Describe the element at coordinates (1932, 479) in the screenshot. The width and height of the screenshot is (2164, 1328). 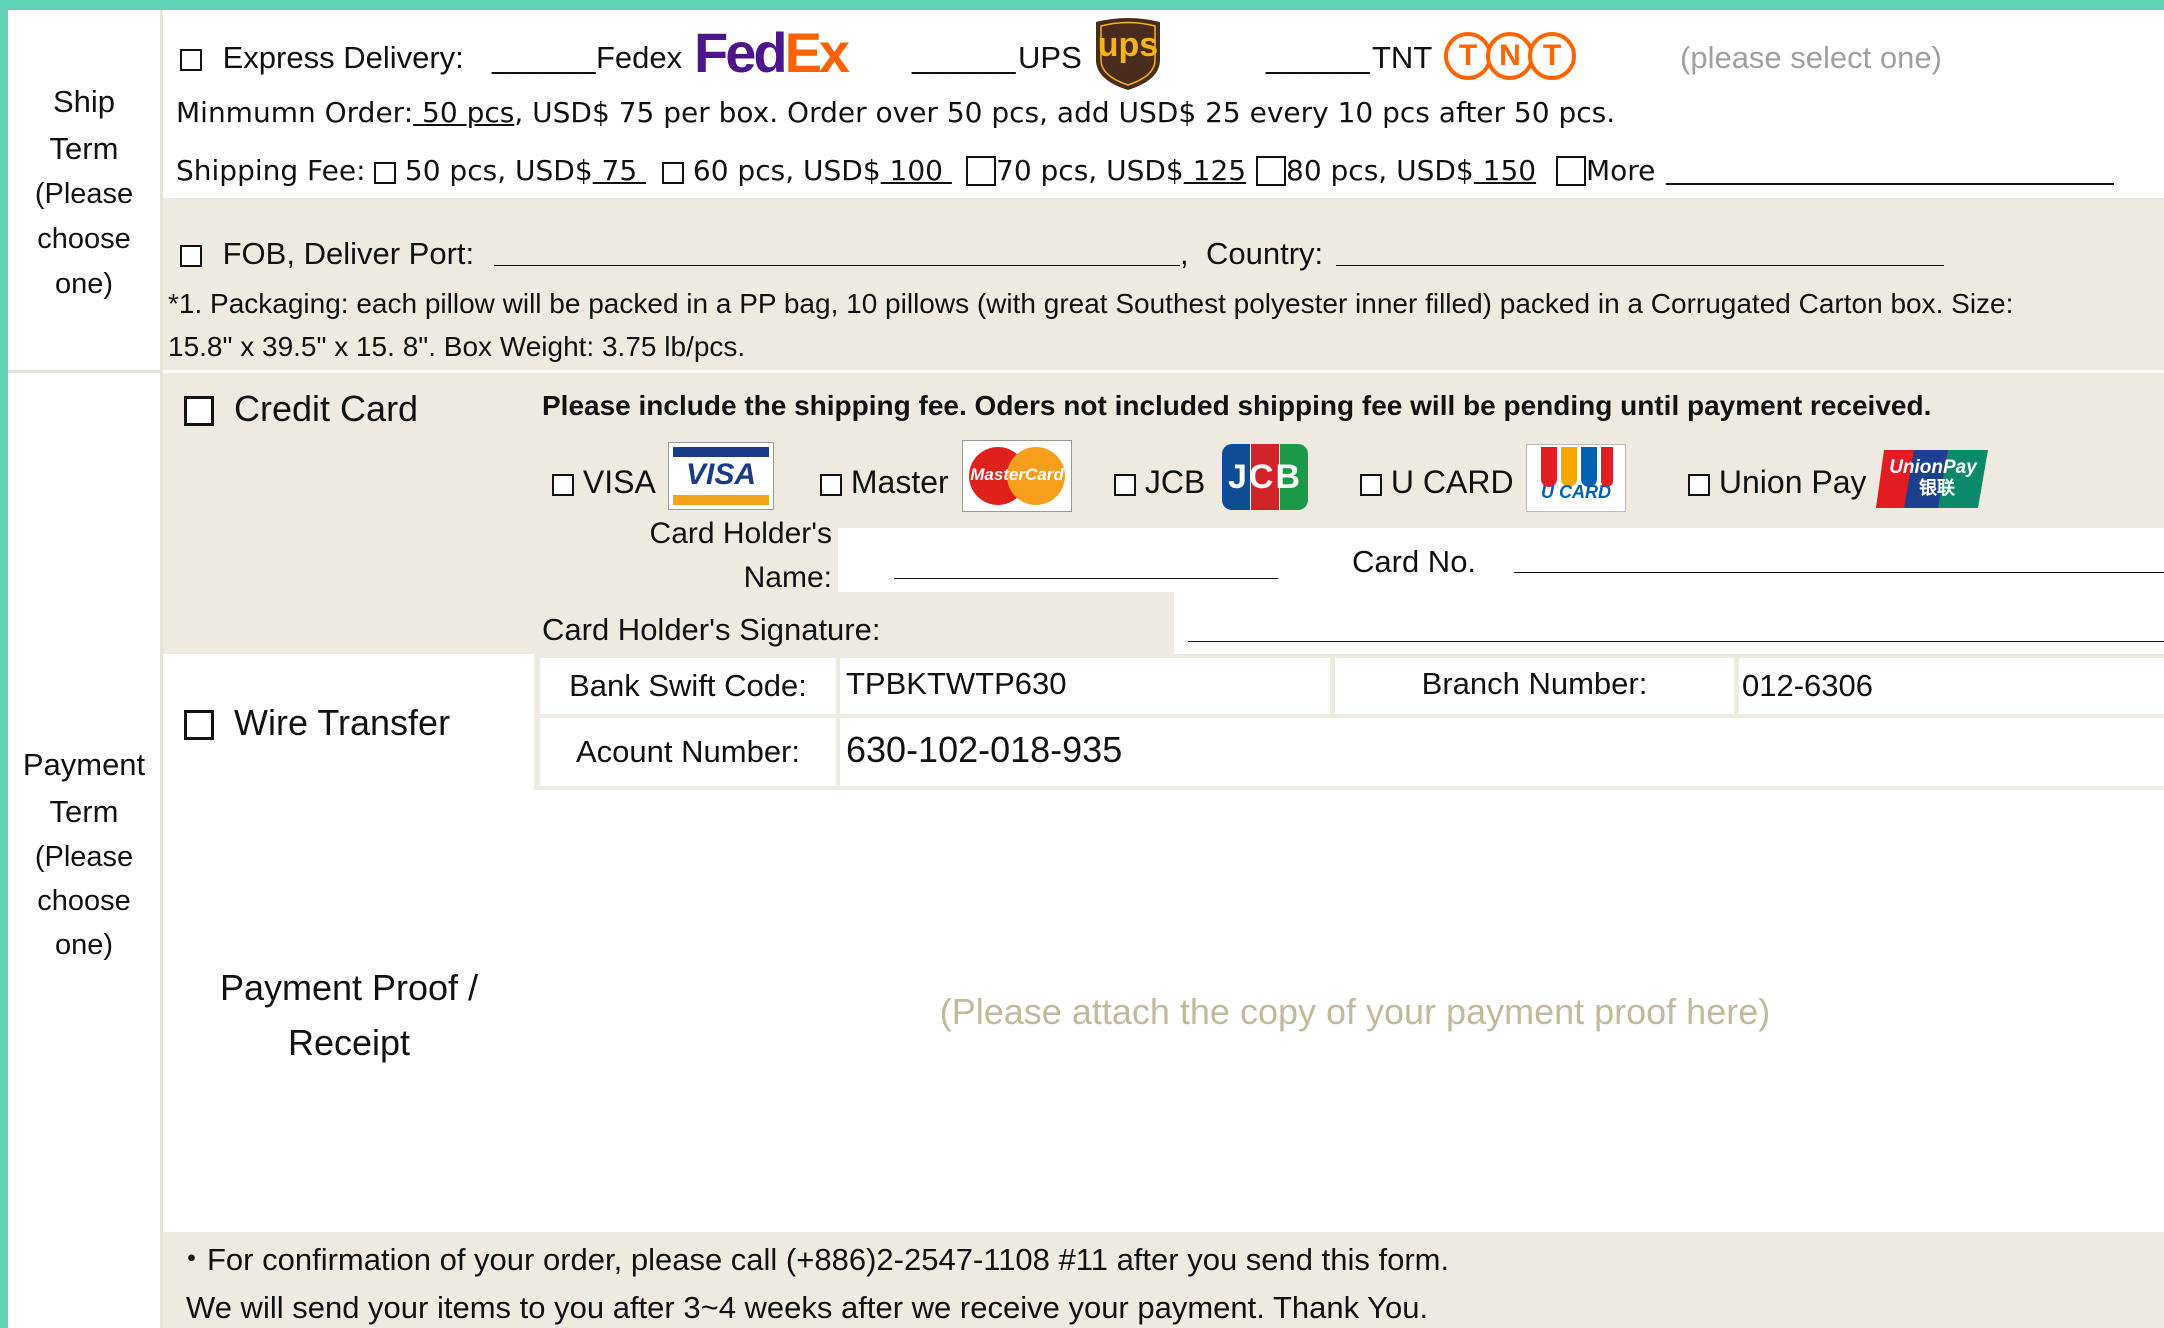
I see `unionpay-logo-icon: UnionPay 银联` at that location.